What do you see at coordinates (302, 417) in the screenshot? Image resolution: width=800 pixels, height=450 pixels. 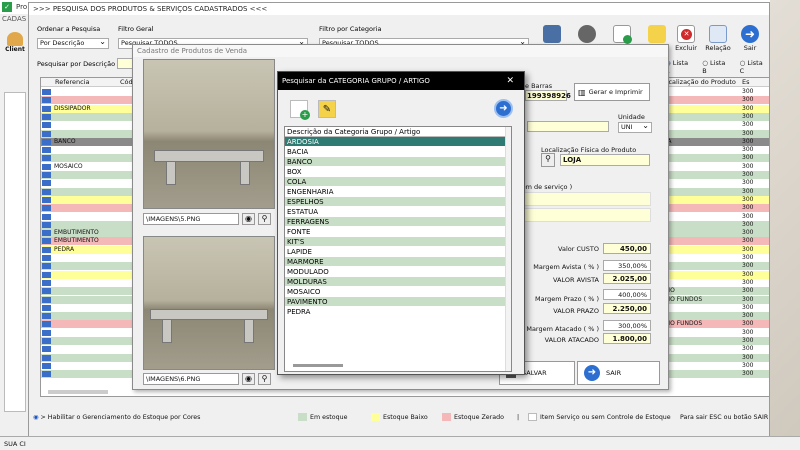 I see `legend-green-swatch` at bounding box center [302, 417].